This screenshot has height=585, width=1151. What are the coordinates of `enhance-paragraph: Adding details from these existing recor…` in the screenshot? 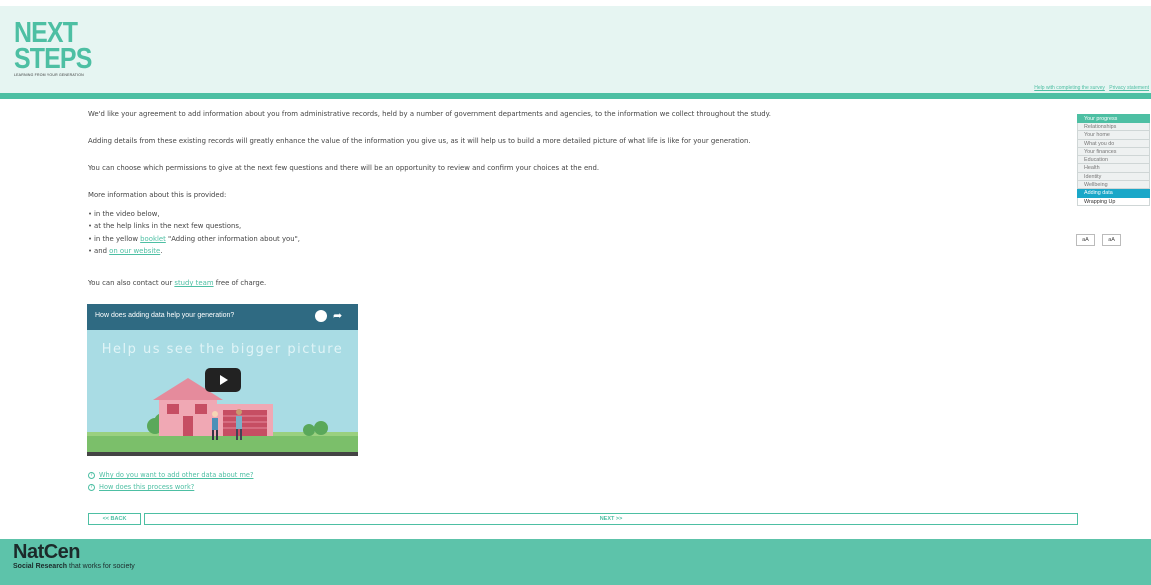 It's located at (419, 141).